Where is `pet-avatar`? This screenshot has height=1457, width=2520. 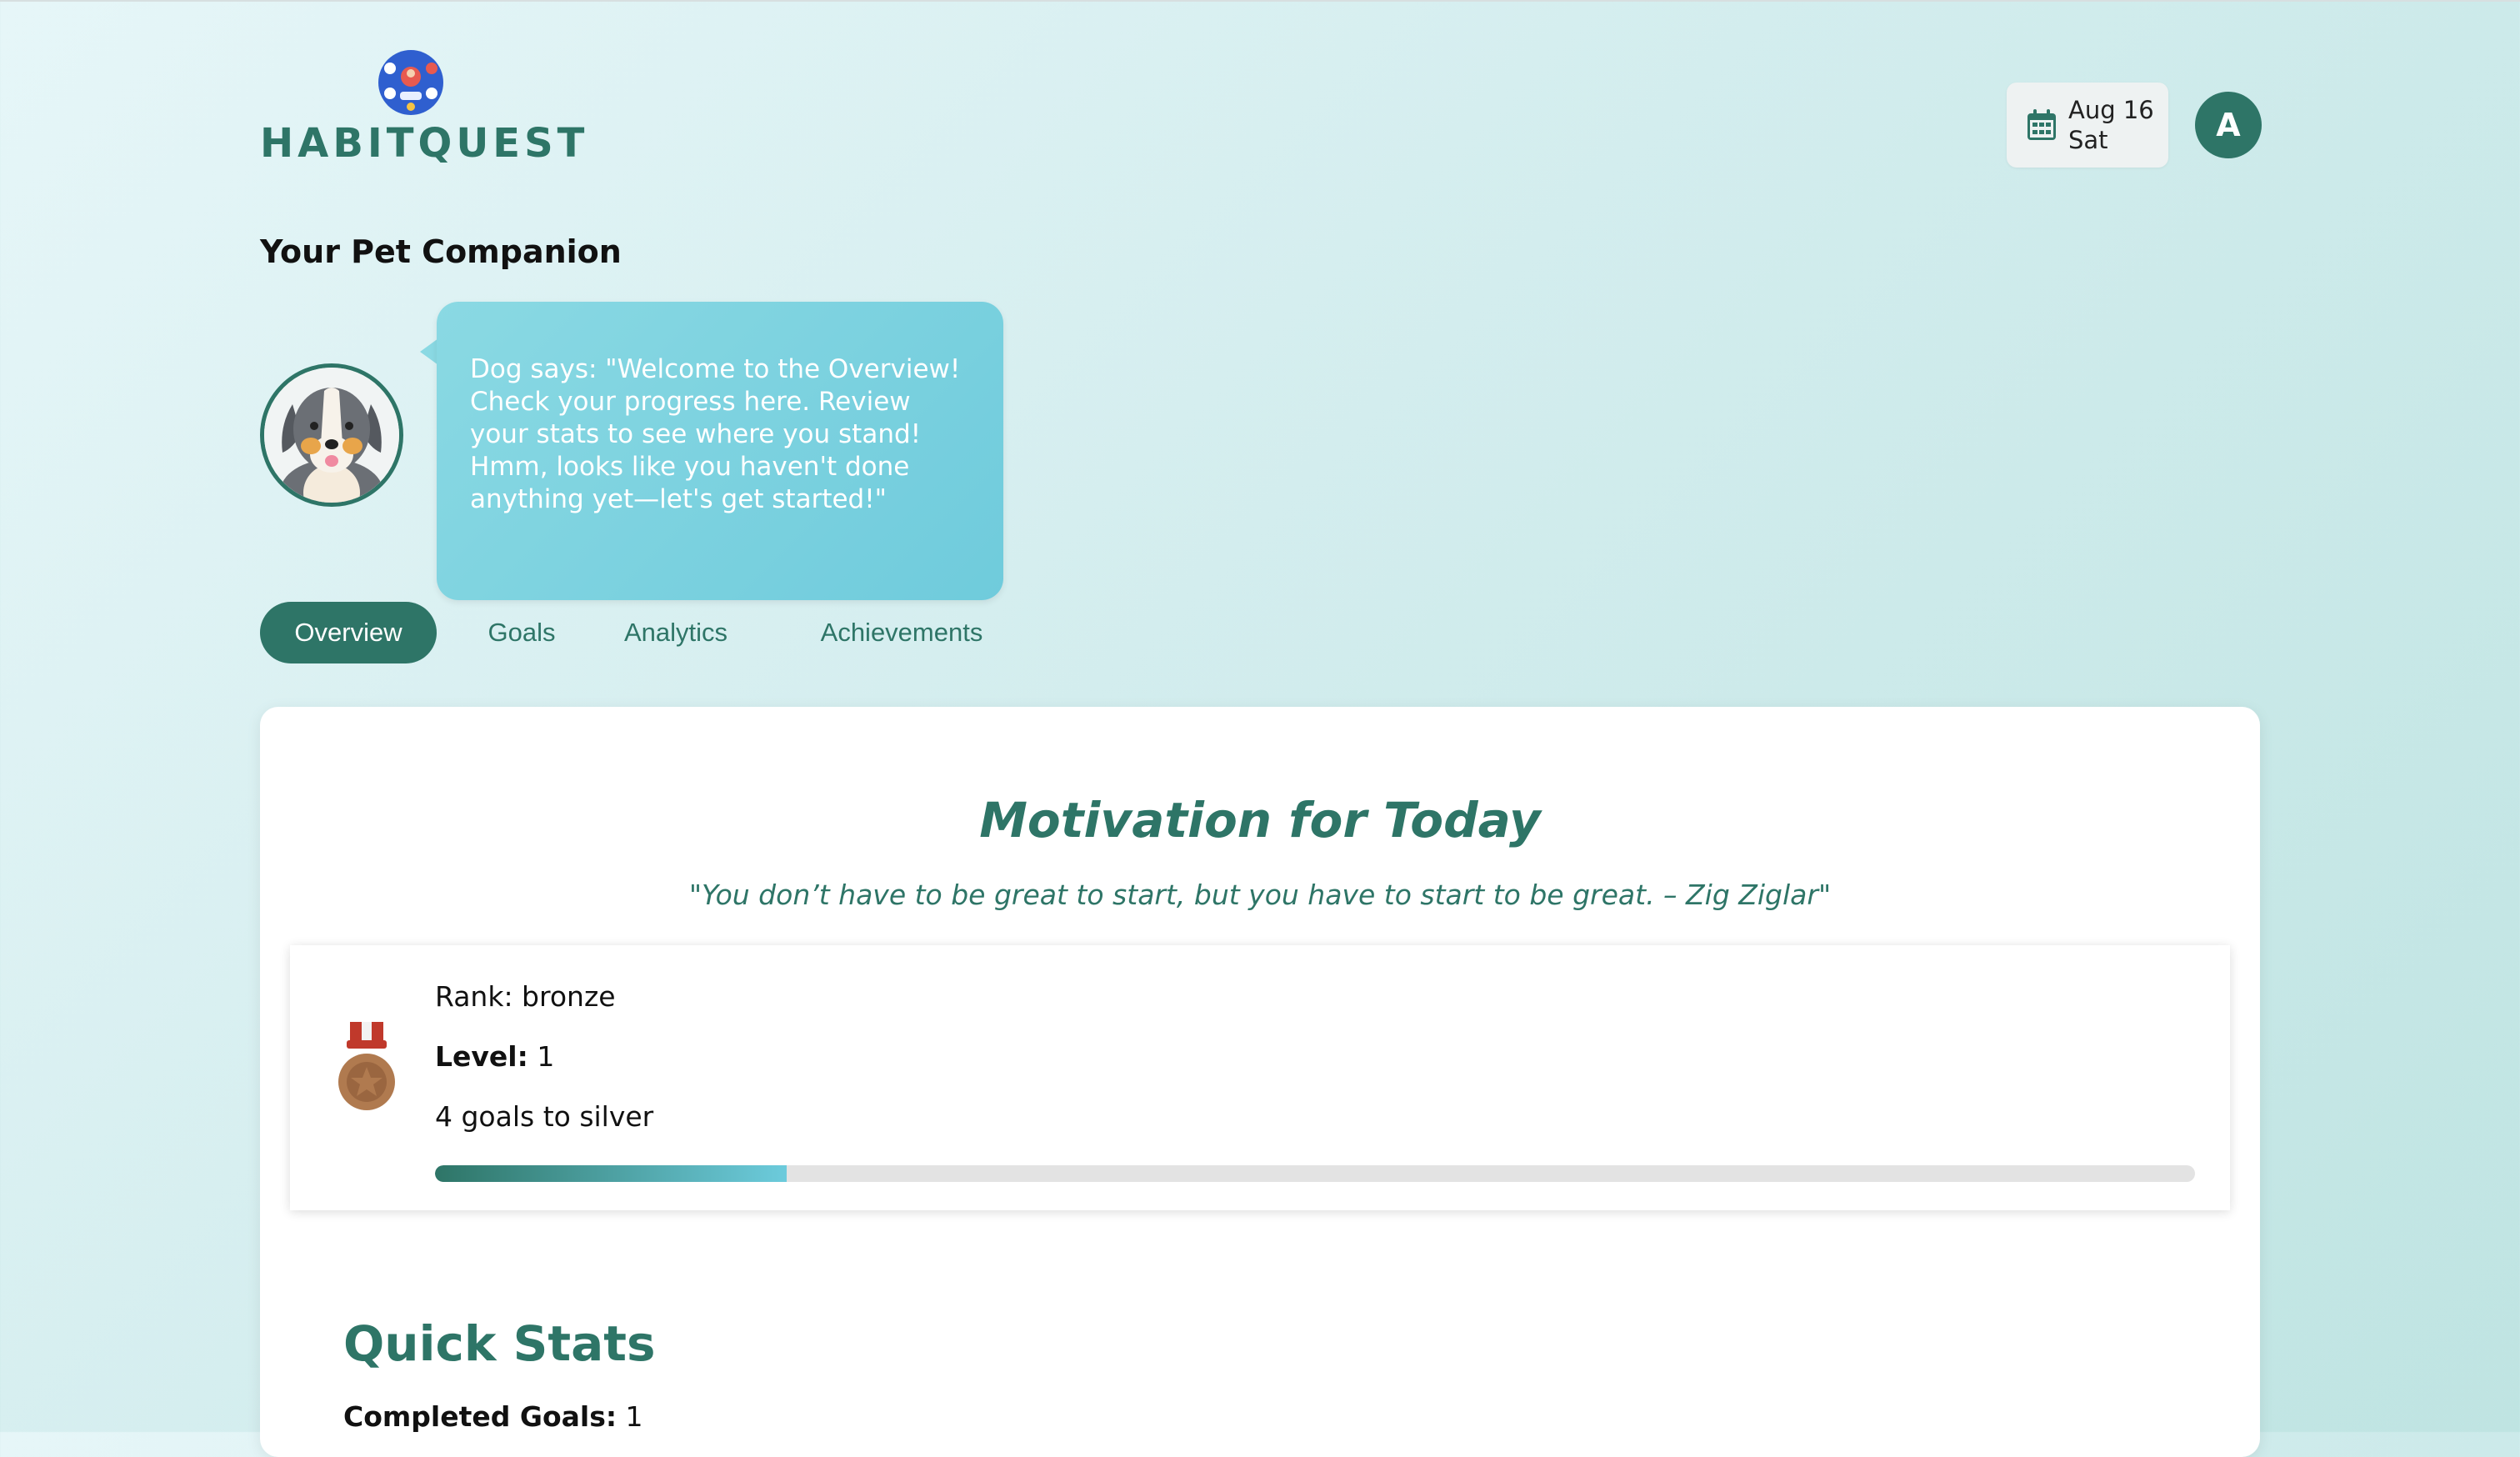 pet-avatar is located at coordinates (331, 435).